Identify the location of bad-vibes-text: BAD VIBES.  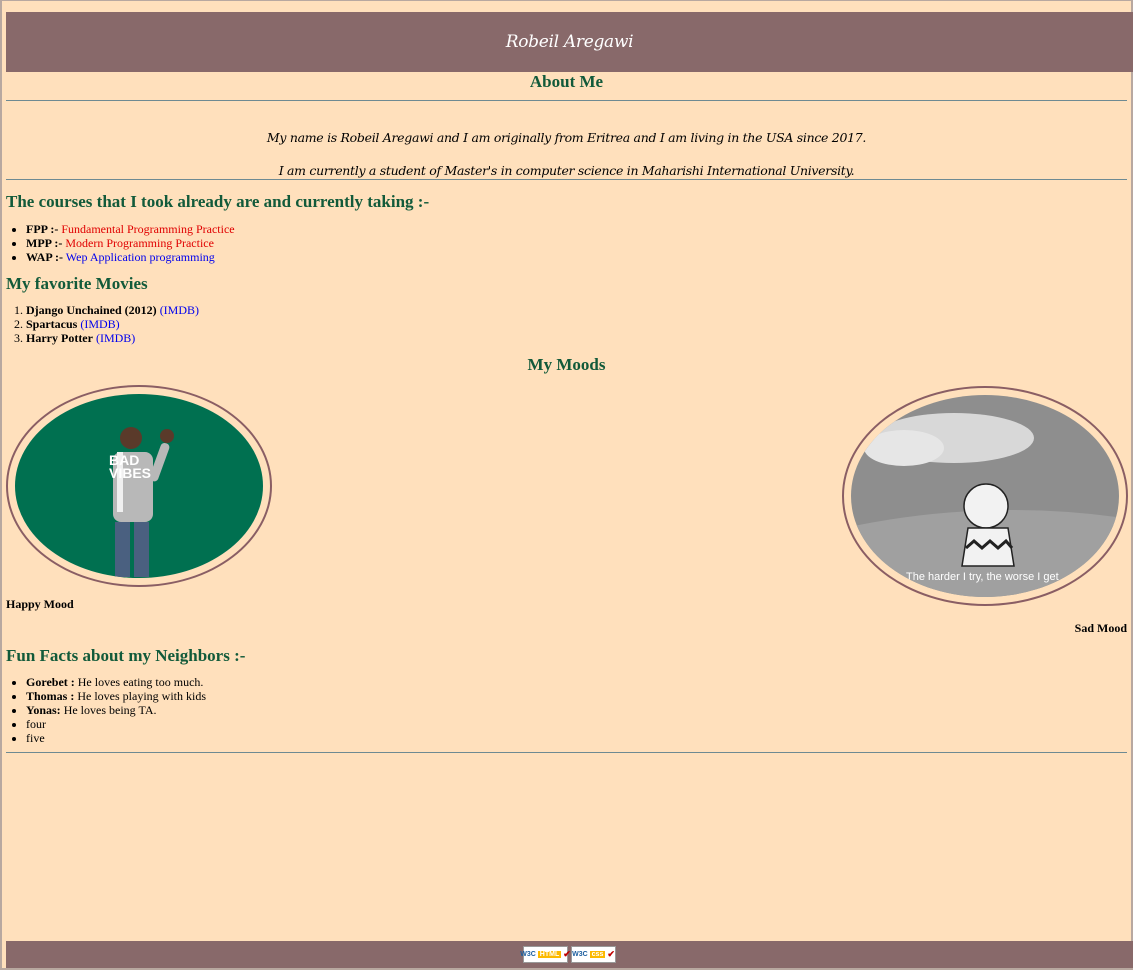
(130, 466).